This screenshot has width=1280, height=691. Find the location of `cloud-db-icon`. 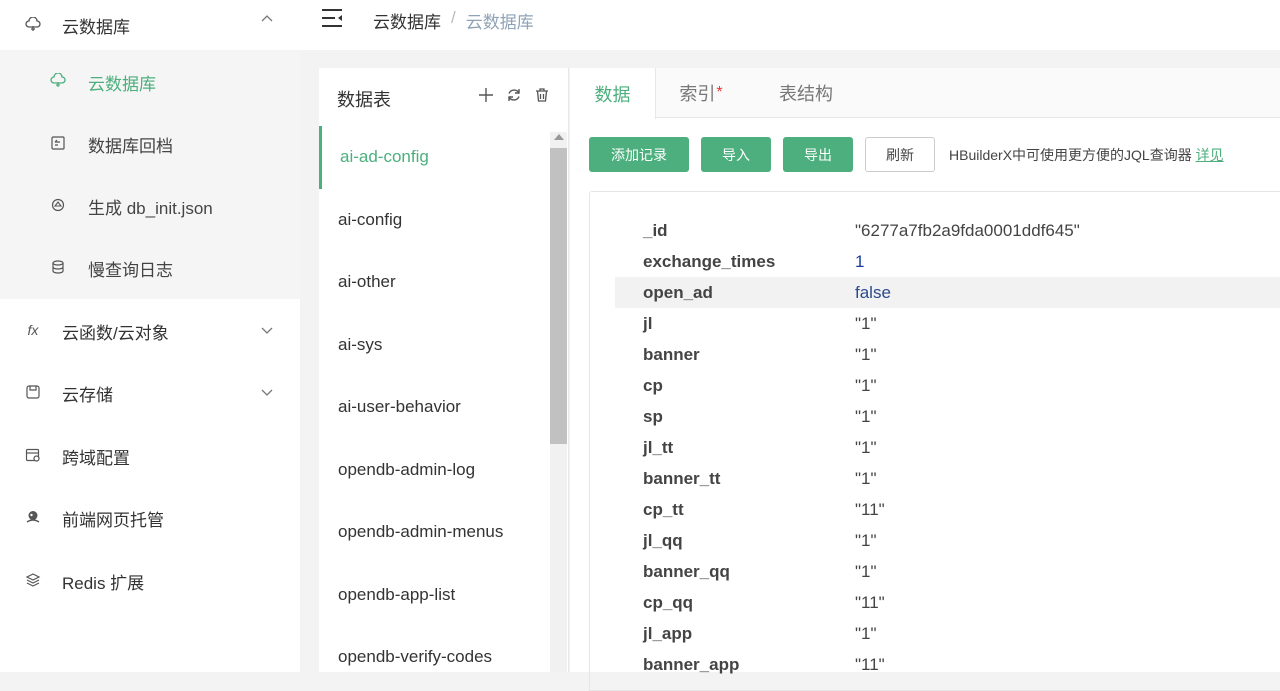

cloud-db-icon is located at coordinates (33, 25).